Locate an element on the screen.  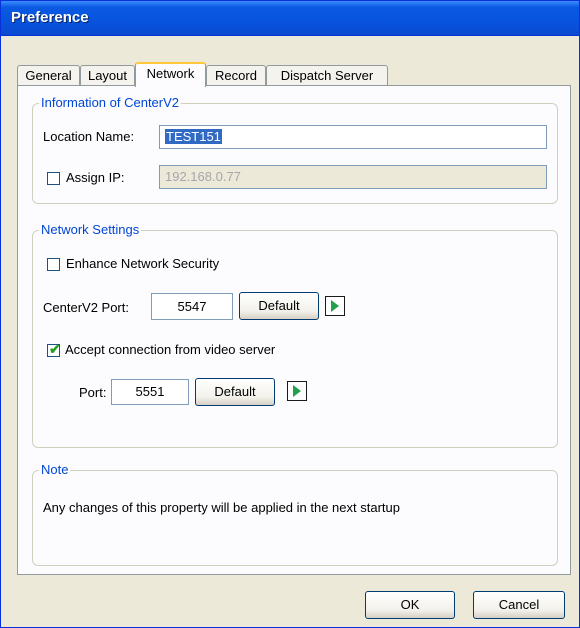
video-server-port-default-button: Default is located at coordinates (235, 392).